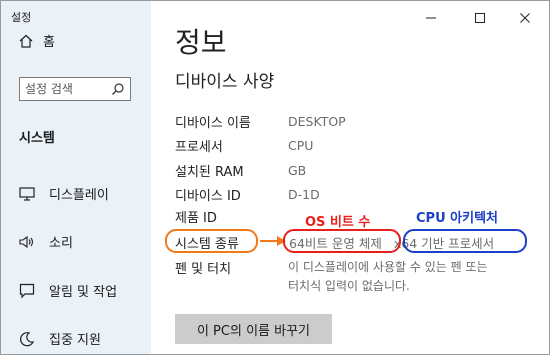 This screenshot has width=550, height=355. What do you see at coordinates (260, 121) in the screenshot?
I see `spec-row-device-name: 디바이스 이름 DESKTOP` at bounding box center [260, 121].